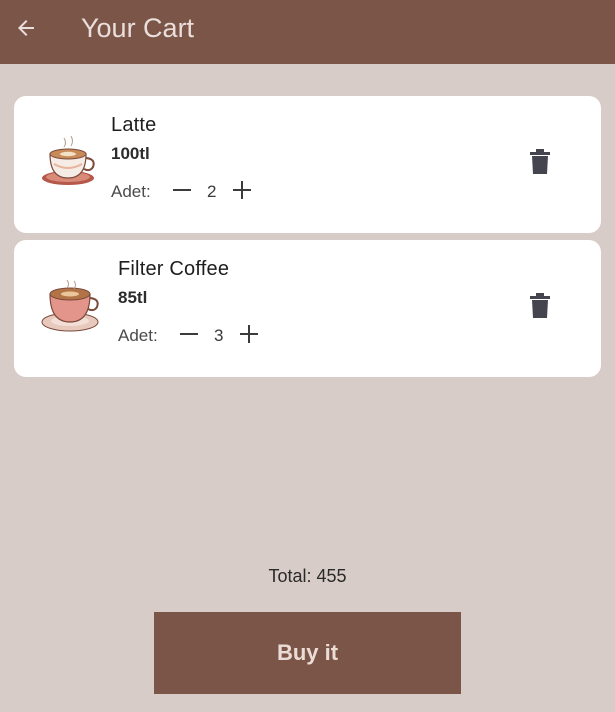  Describe the element at coordinates (307, 32) in the screenshot. I see `app-bar: Your Cart` at that location.